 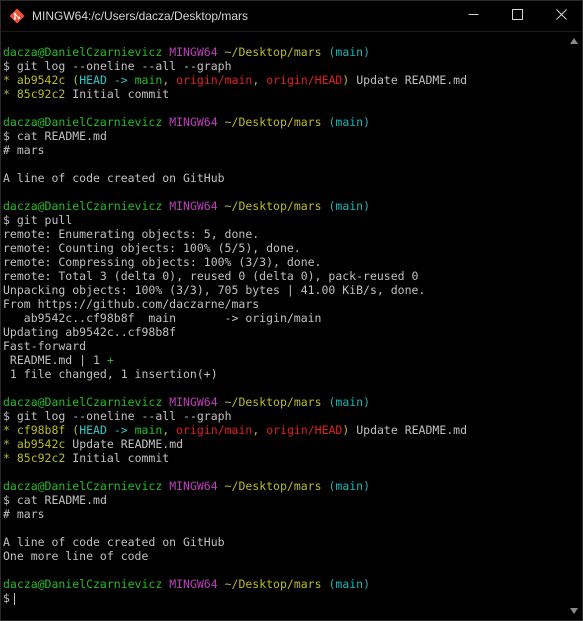 What do you see at coordinates (124, 416) in the screenshot?
I see `command-text: git log --oneline --all --graph` at bounding box center [124, 416].